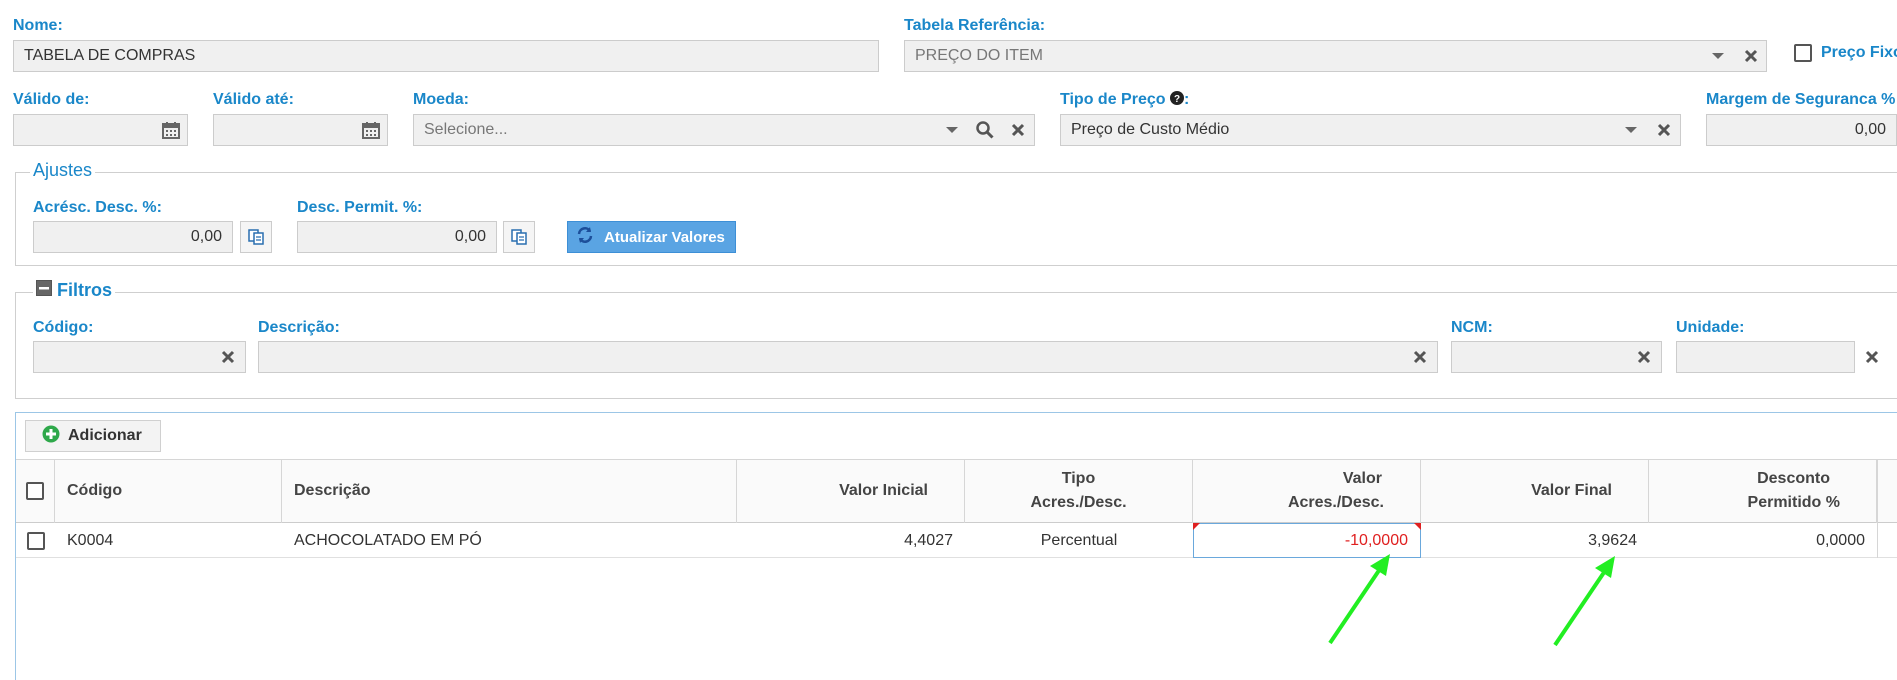 This screenshot has width=1897, height=680. What do you see at coordinates (1801, 130) in the screenshot?
I see `margem-seguranca-input: 0,00` at bounding box center [1801, 130].